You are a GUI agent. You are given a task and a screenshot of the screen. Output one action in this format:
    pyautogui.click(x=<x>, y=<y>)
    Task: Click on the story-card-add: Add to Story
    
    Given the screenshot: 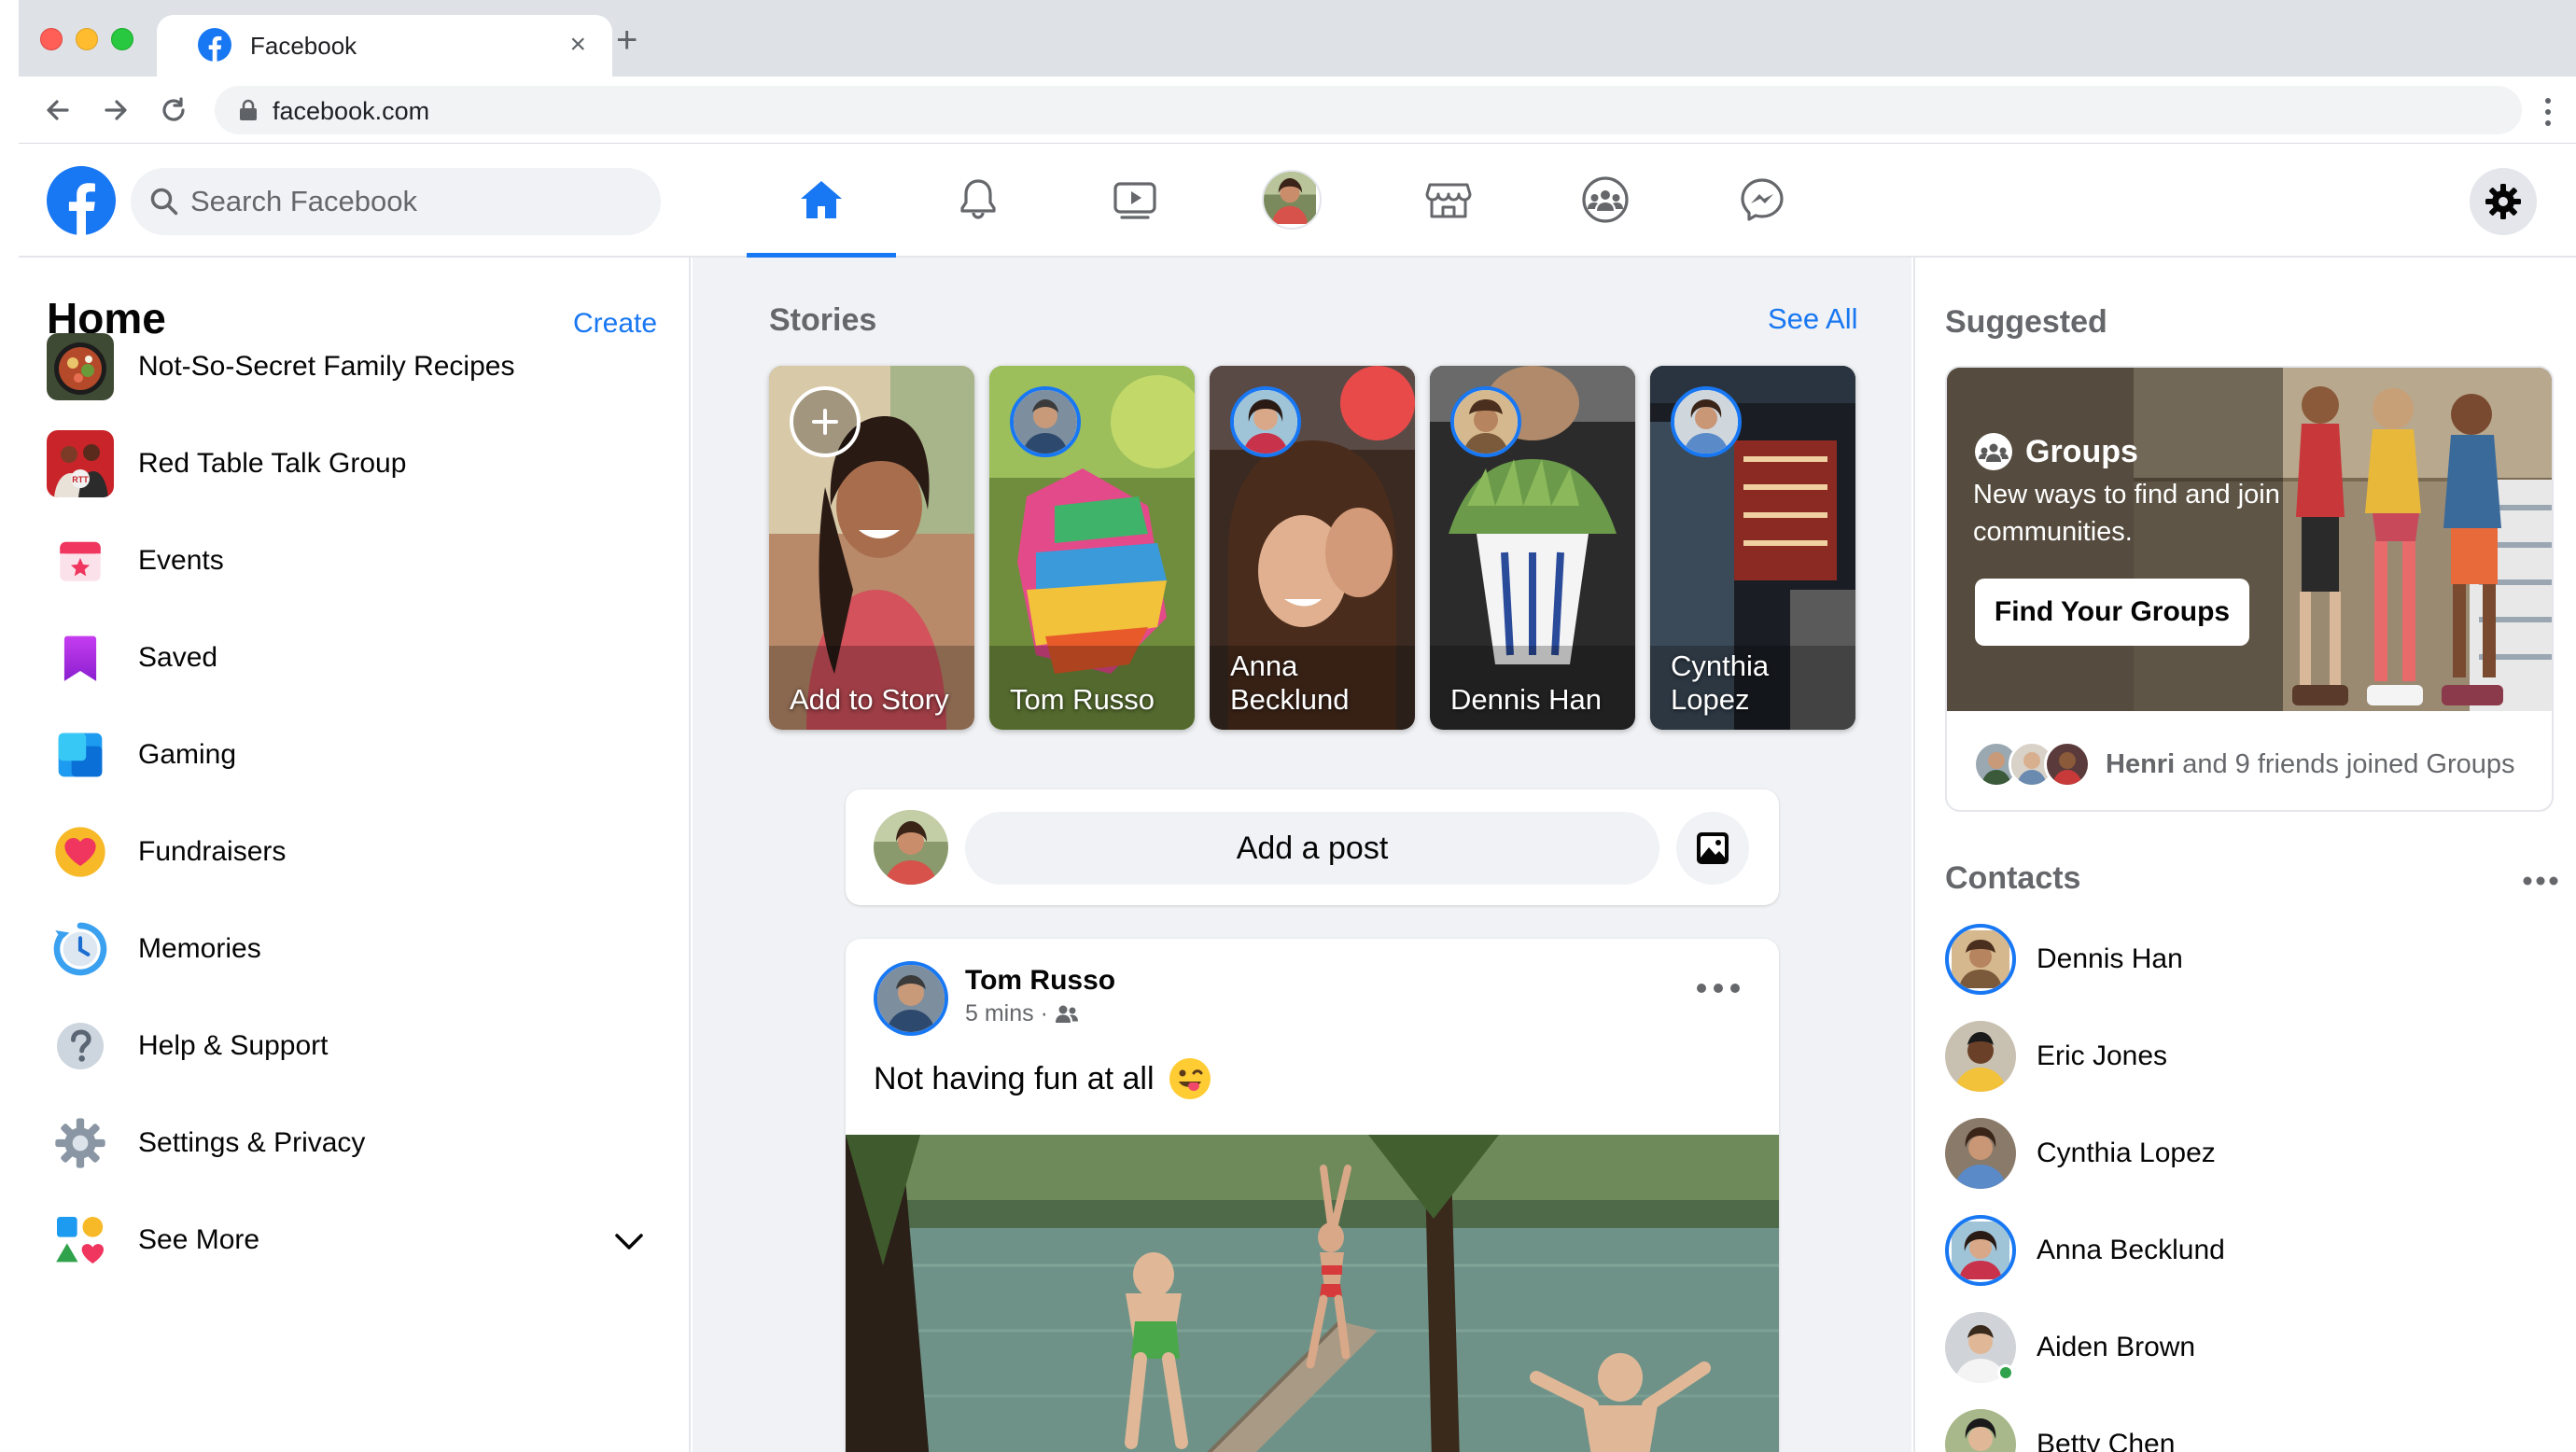 What is the action you would take?
    pyautogui.click(x=871, y=548)
    